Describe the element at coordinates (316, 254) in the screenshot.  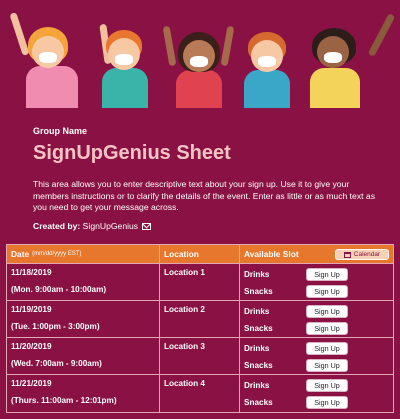
I see `header-slot: Available Slot Calendar` at that location.